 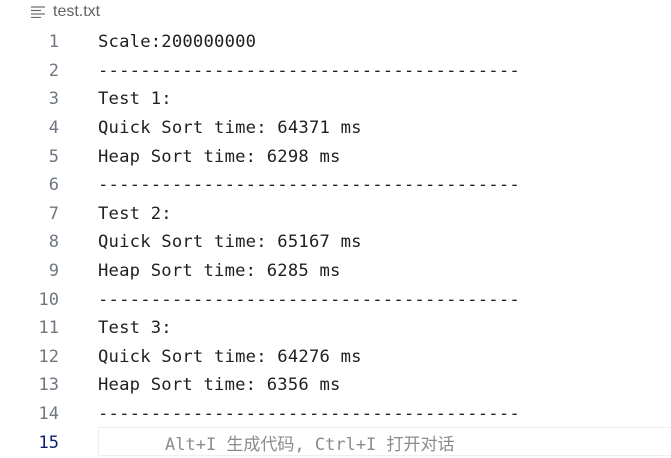 I want to click on line-number-active: 15, so click(x=48, y=442).